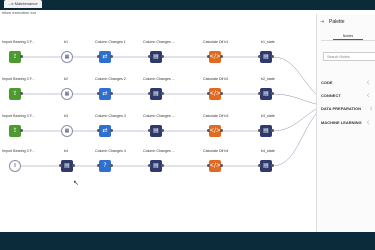 The image size is (375, 250). Describe the element at coordinates (337, 22) in the screenshot. I see `palette-title: Palette` at that location.